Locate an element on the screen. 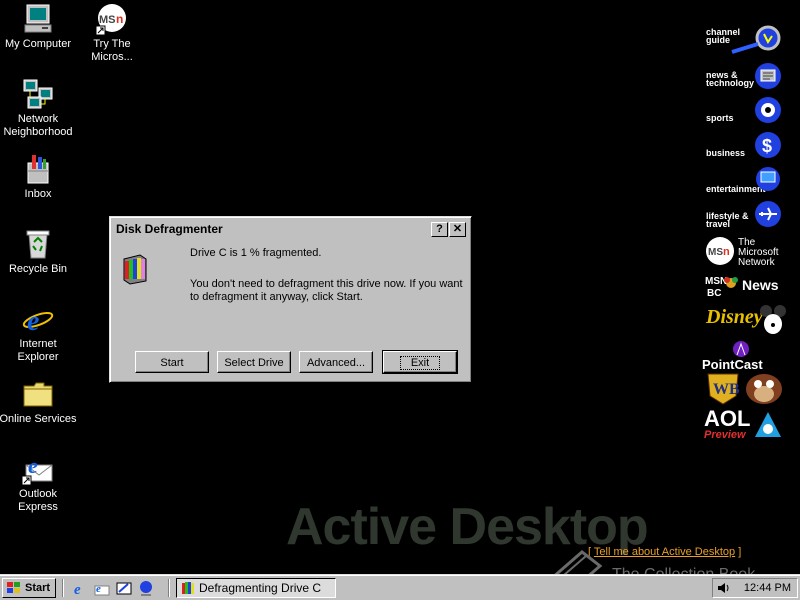  desktop-icon-inbox: Inbox is located at coordinates (39, 177).